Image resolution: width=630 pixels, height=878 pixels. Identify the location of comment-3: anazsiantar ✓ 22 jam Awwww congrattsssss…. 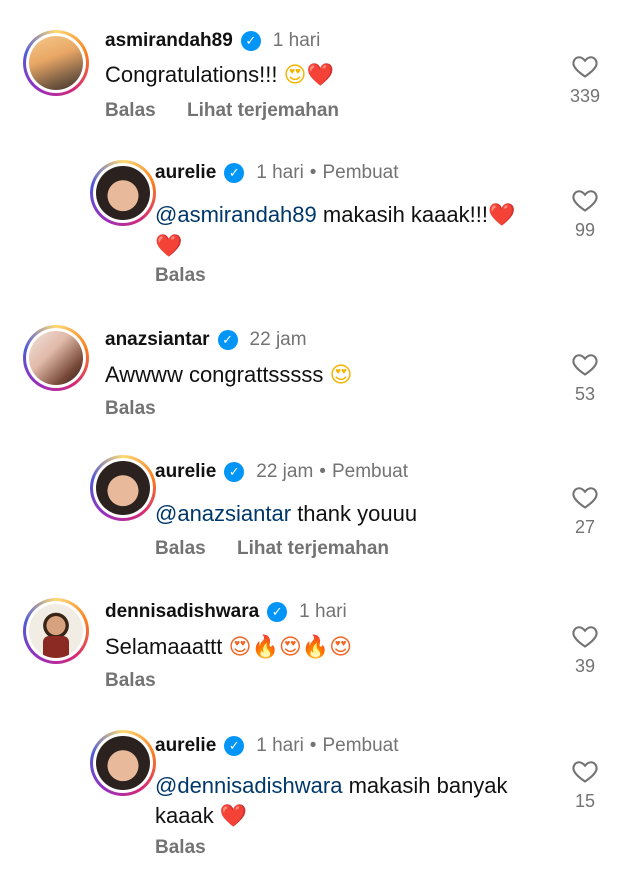
(315, 370).